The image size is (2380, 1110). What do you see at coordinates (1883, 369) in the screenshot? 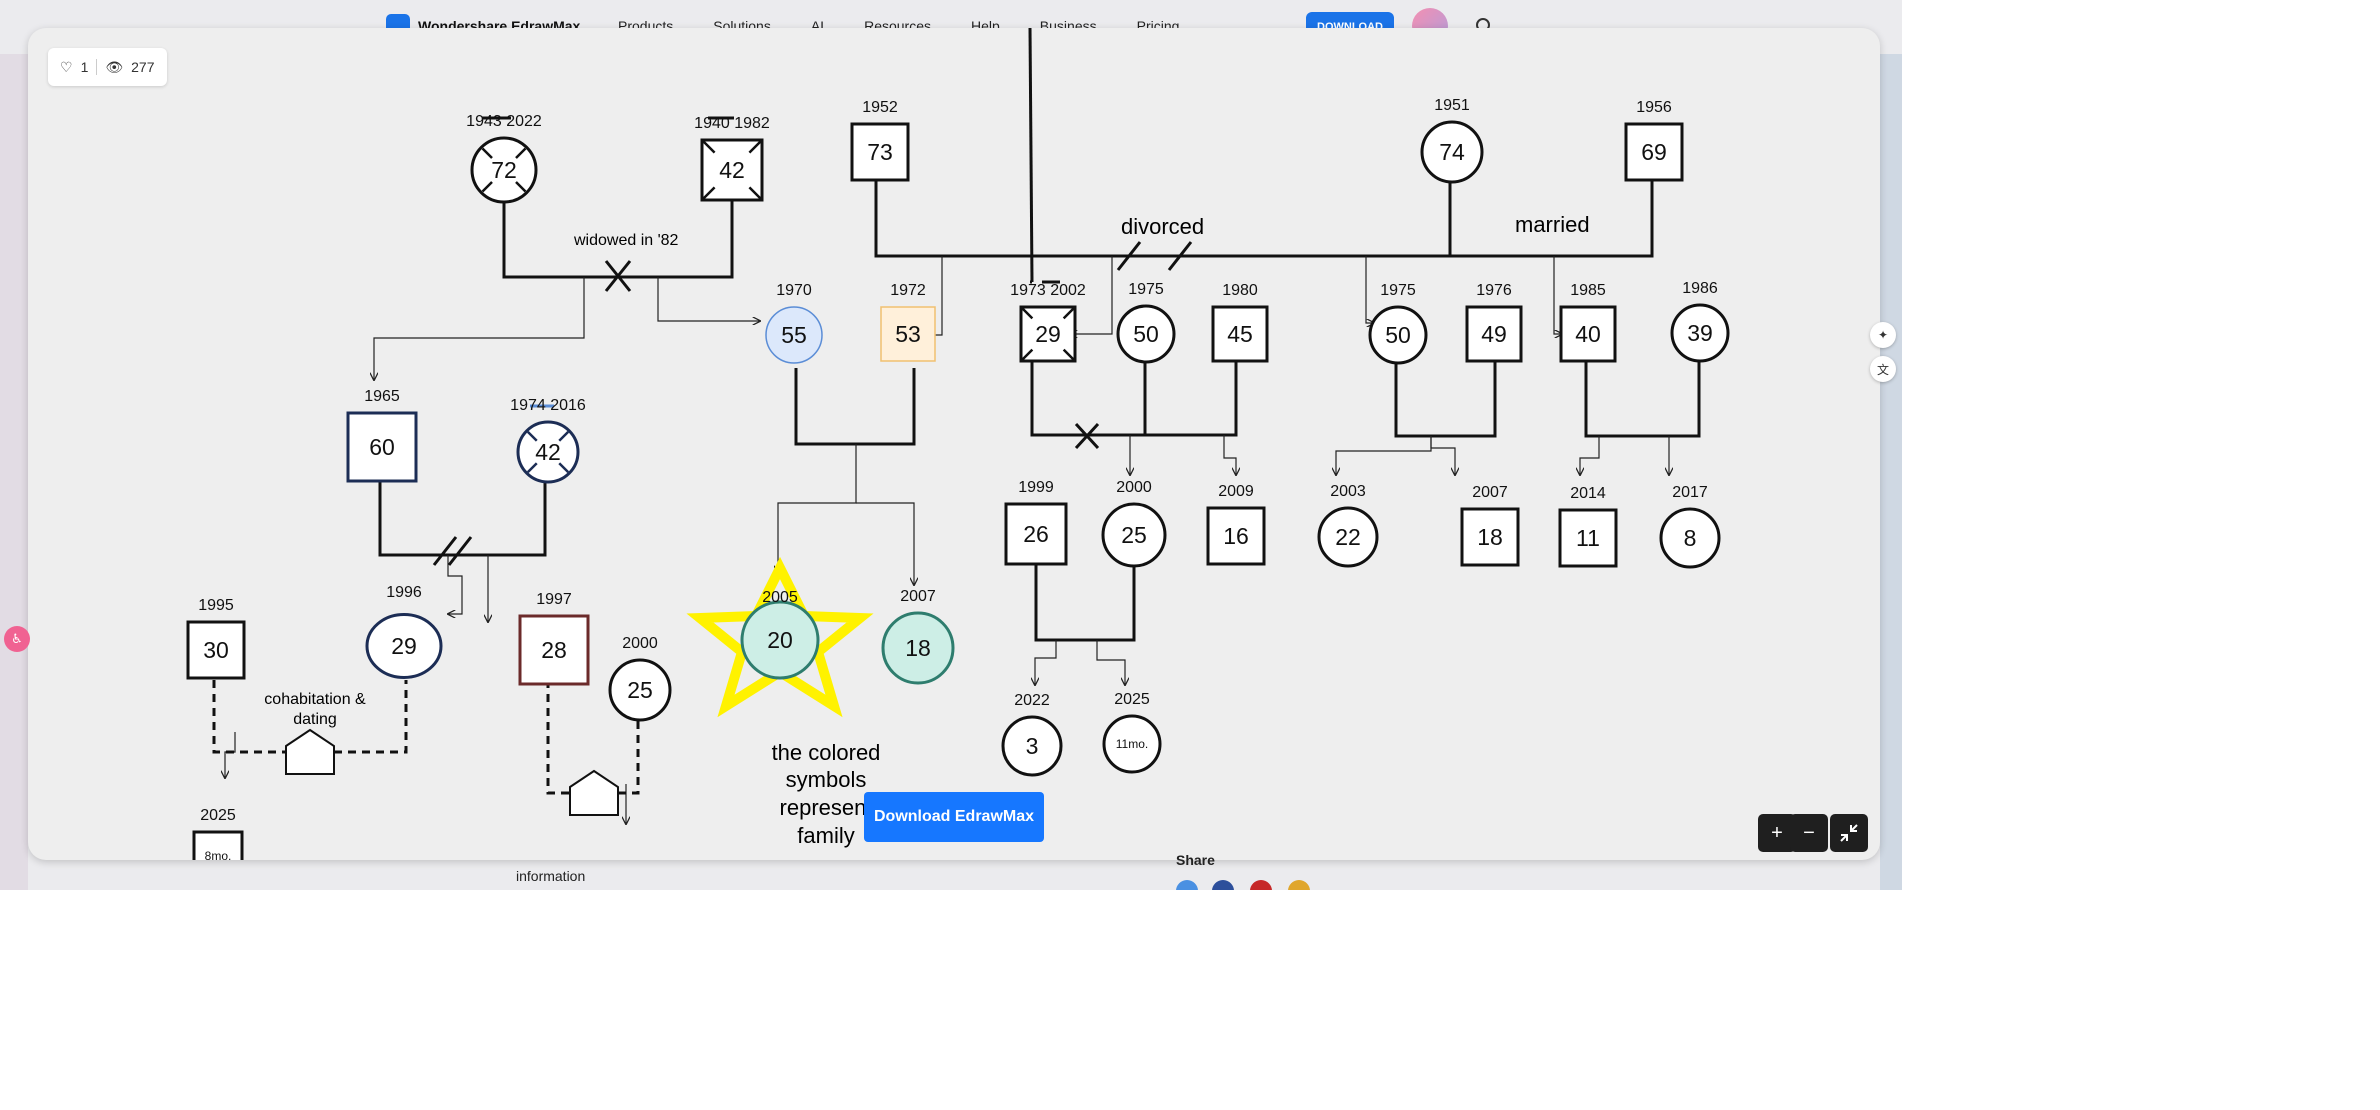
I see `translate-icon: 文` at bounding box center [1883, 369].